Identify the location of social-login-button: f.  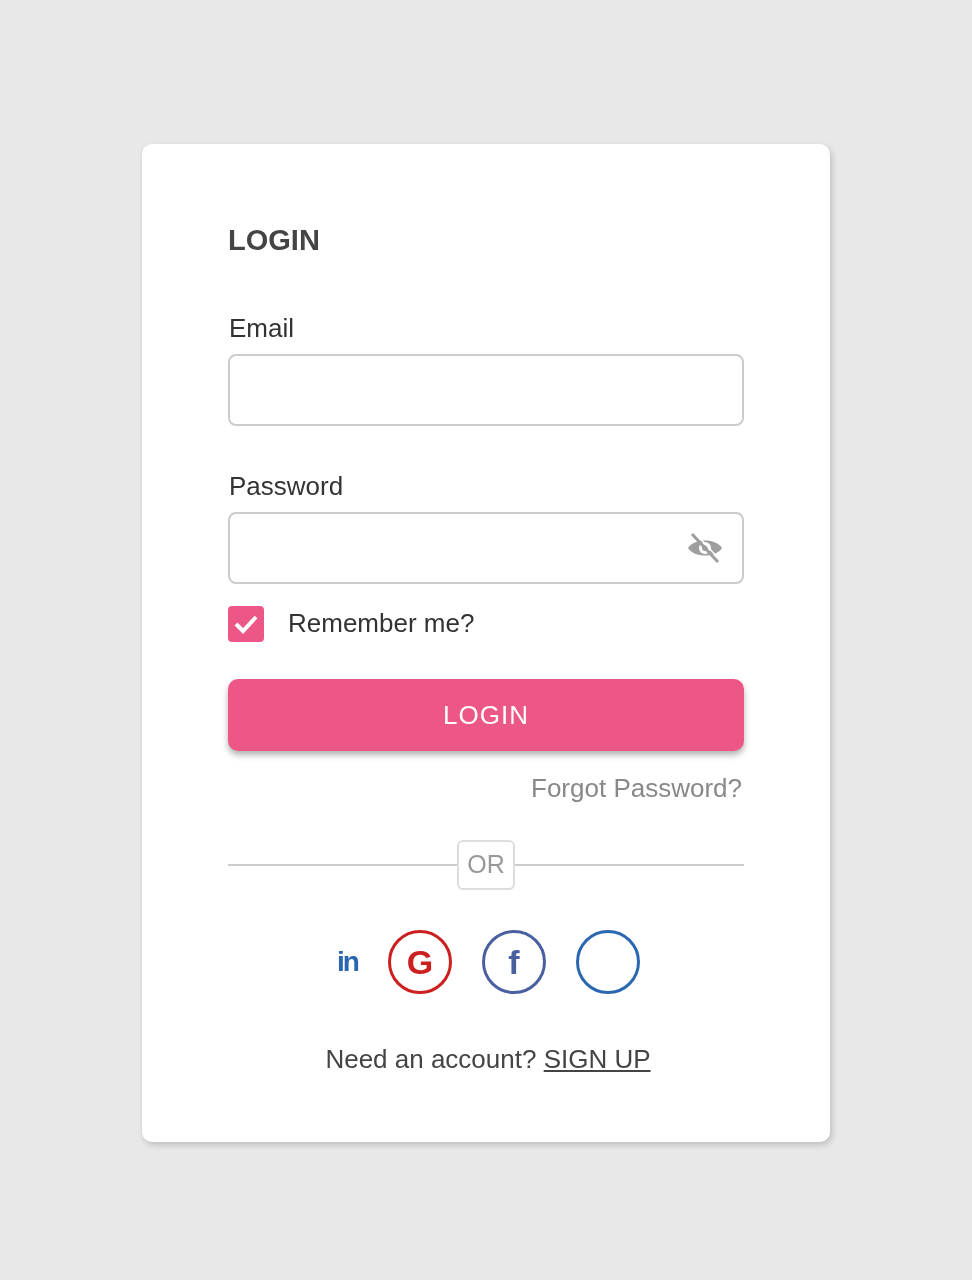
(513, 962).